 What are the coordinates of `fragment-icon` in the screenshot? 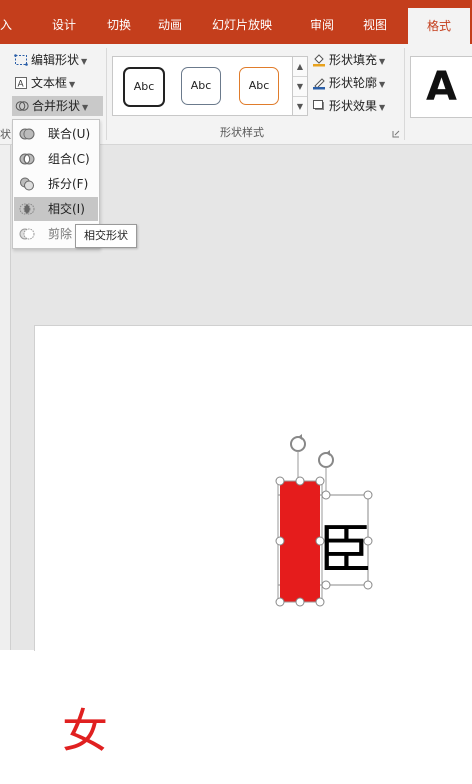 It's located at (27, 184).